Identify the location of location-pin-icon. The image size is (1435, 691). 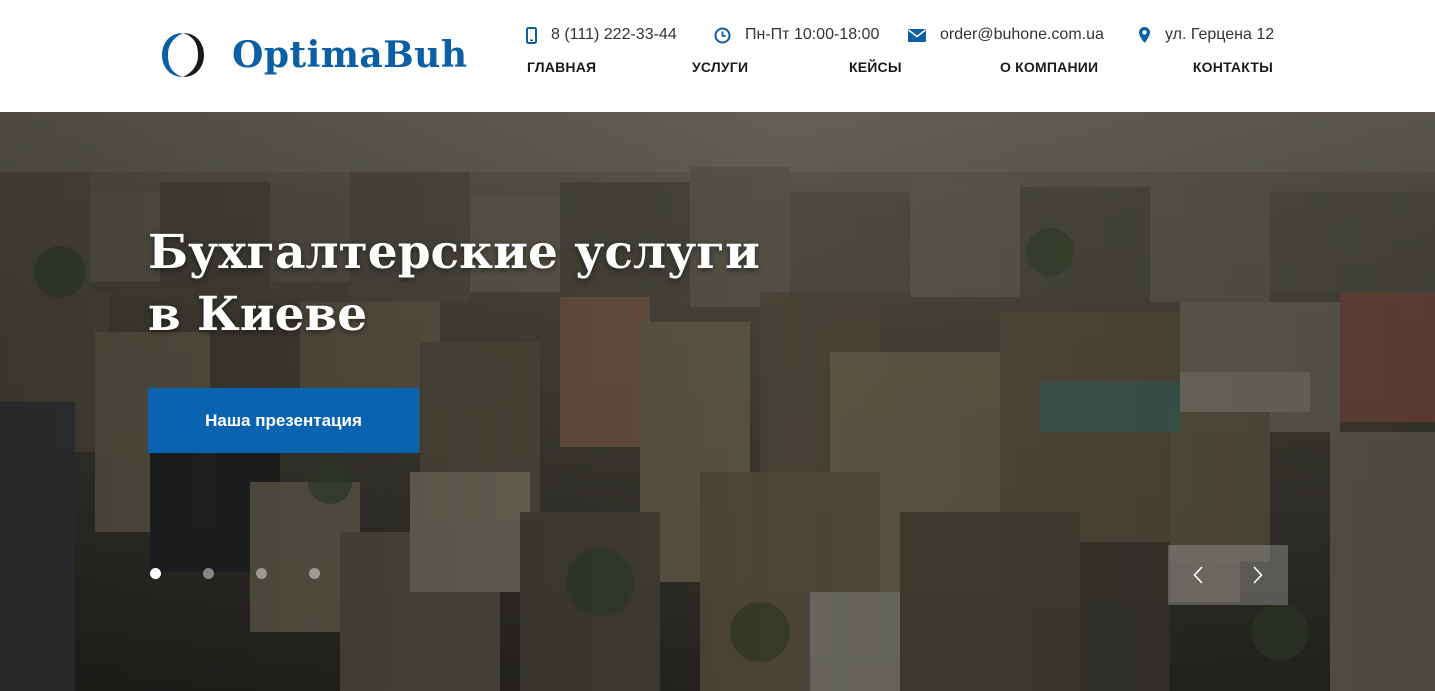
(1144, 35).